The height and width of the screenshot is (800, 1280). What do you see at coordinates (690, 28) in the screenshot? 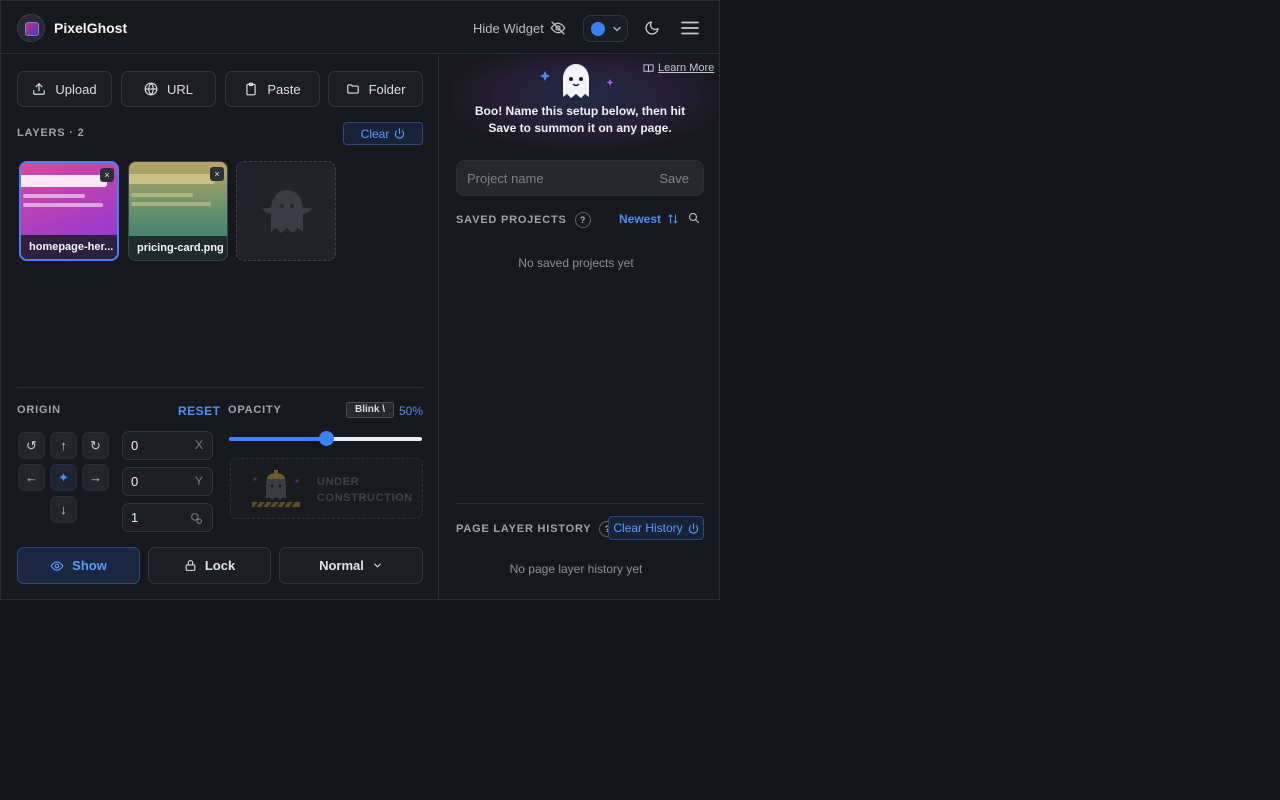
I see `hamburger-menu-icon` at bounding box center [690, 28].